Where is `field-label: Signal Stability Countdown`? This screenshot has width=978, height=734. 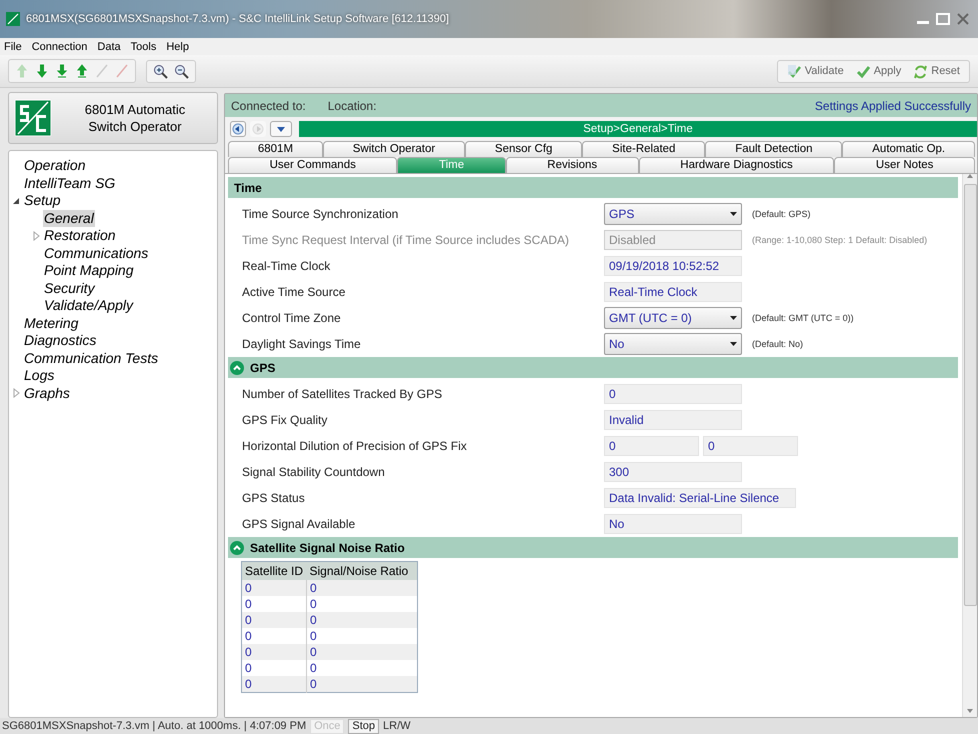
field-label: Signal Stability Countdown is located at coordinates (314, 472).